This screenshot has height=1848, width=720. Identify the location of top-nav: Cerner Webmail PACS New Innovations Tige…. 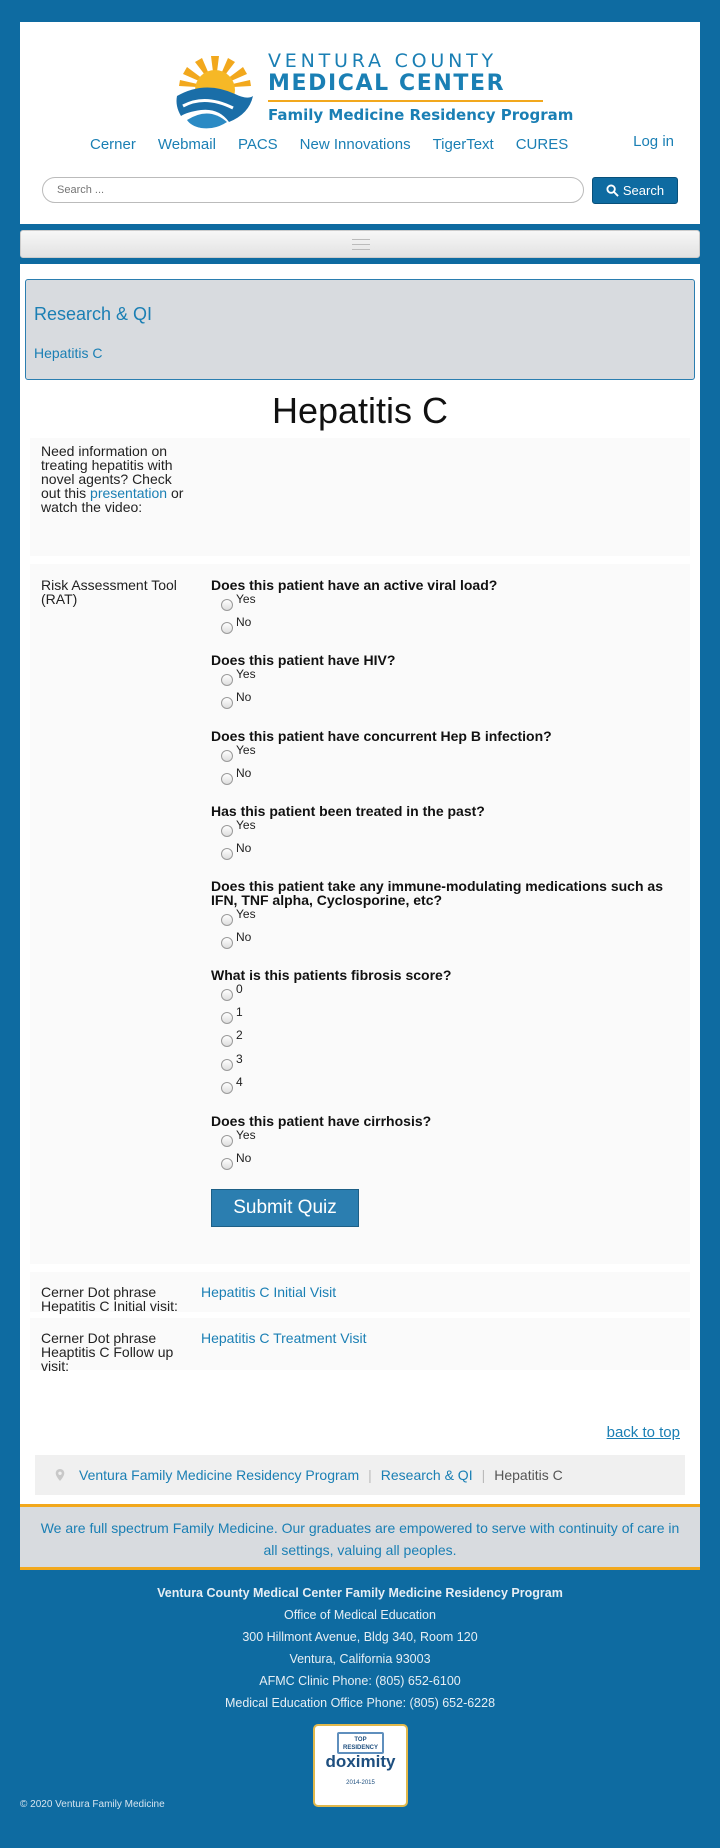
(340, 144).